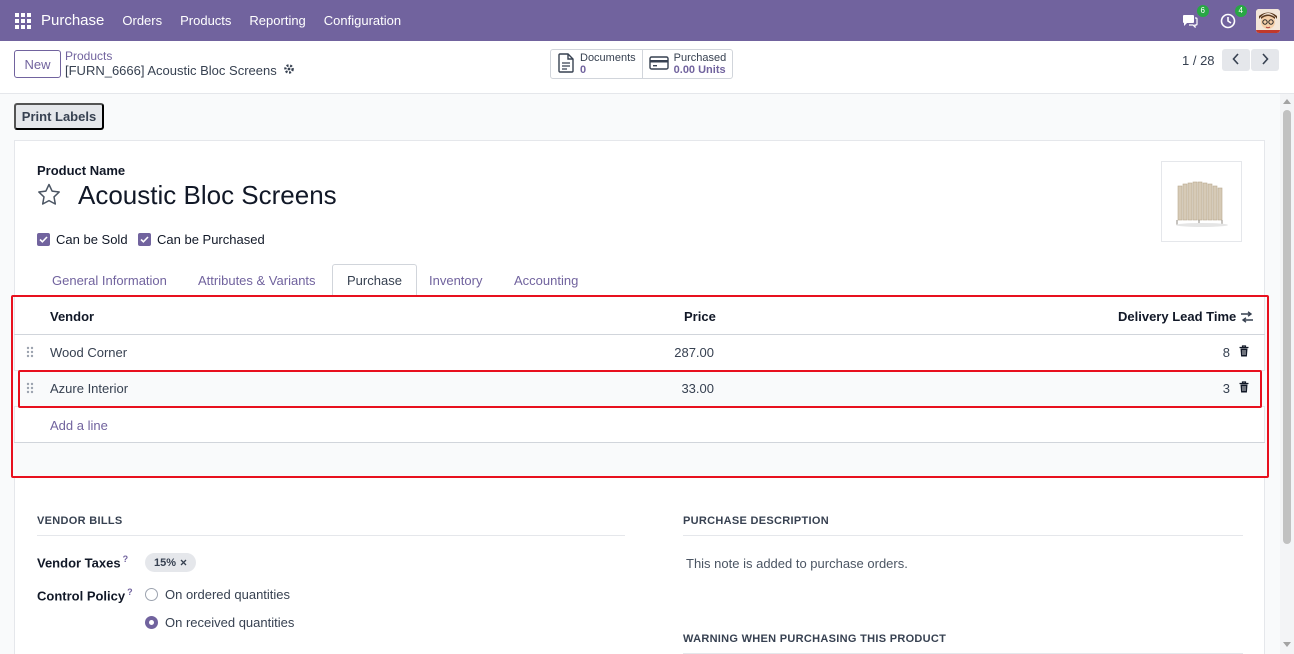 This screenshot has width=1294, height=654. What do you see at coordinates (79, 563) in the screenshot?
I see `vendor-taxes-label-text: Vendor Taxes` at bounding box center [79, 563].